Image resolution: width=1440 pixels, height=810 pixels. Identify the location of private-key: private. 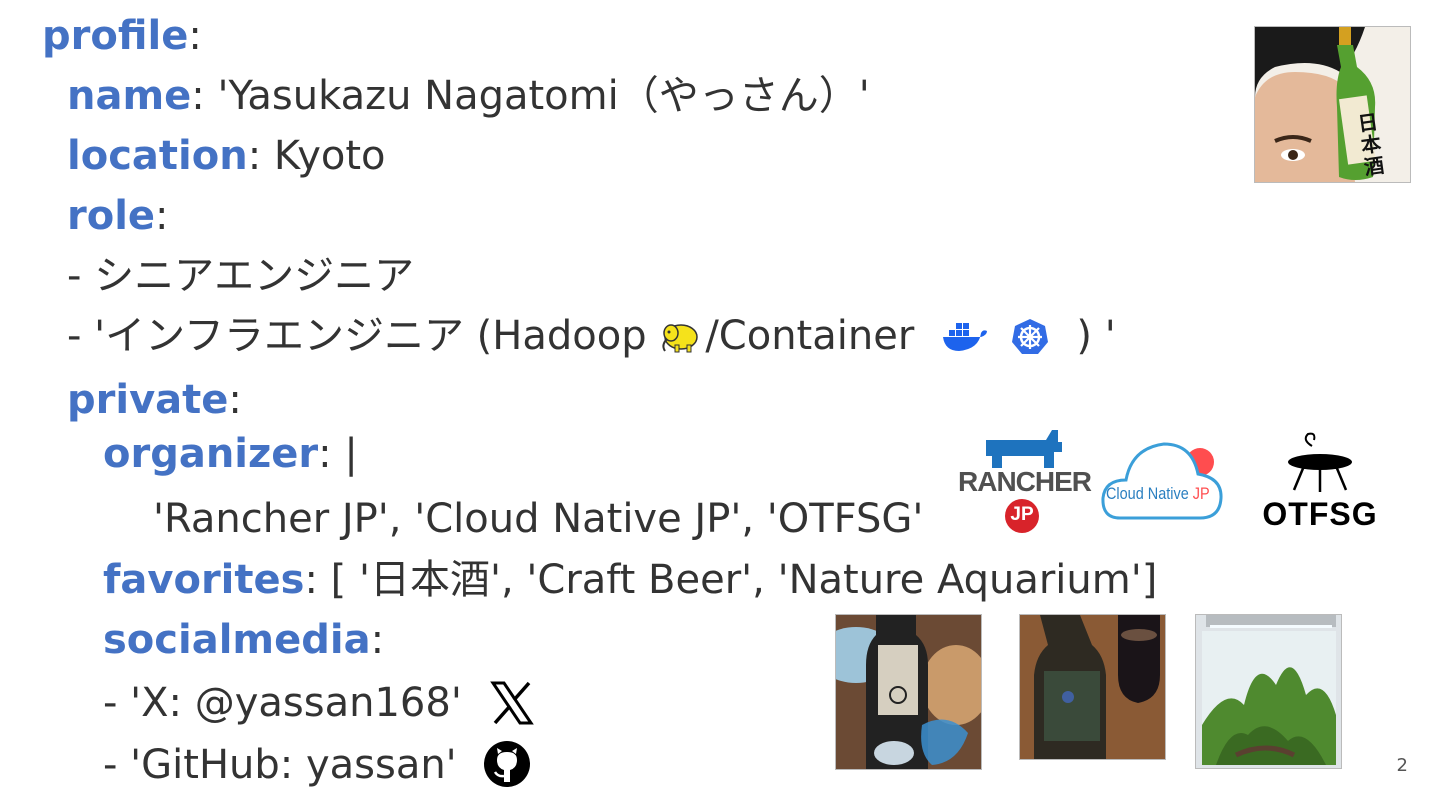
(148, 400).